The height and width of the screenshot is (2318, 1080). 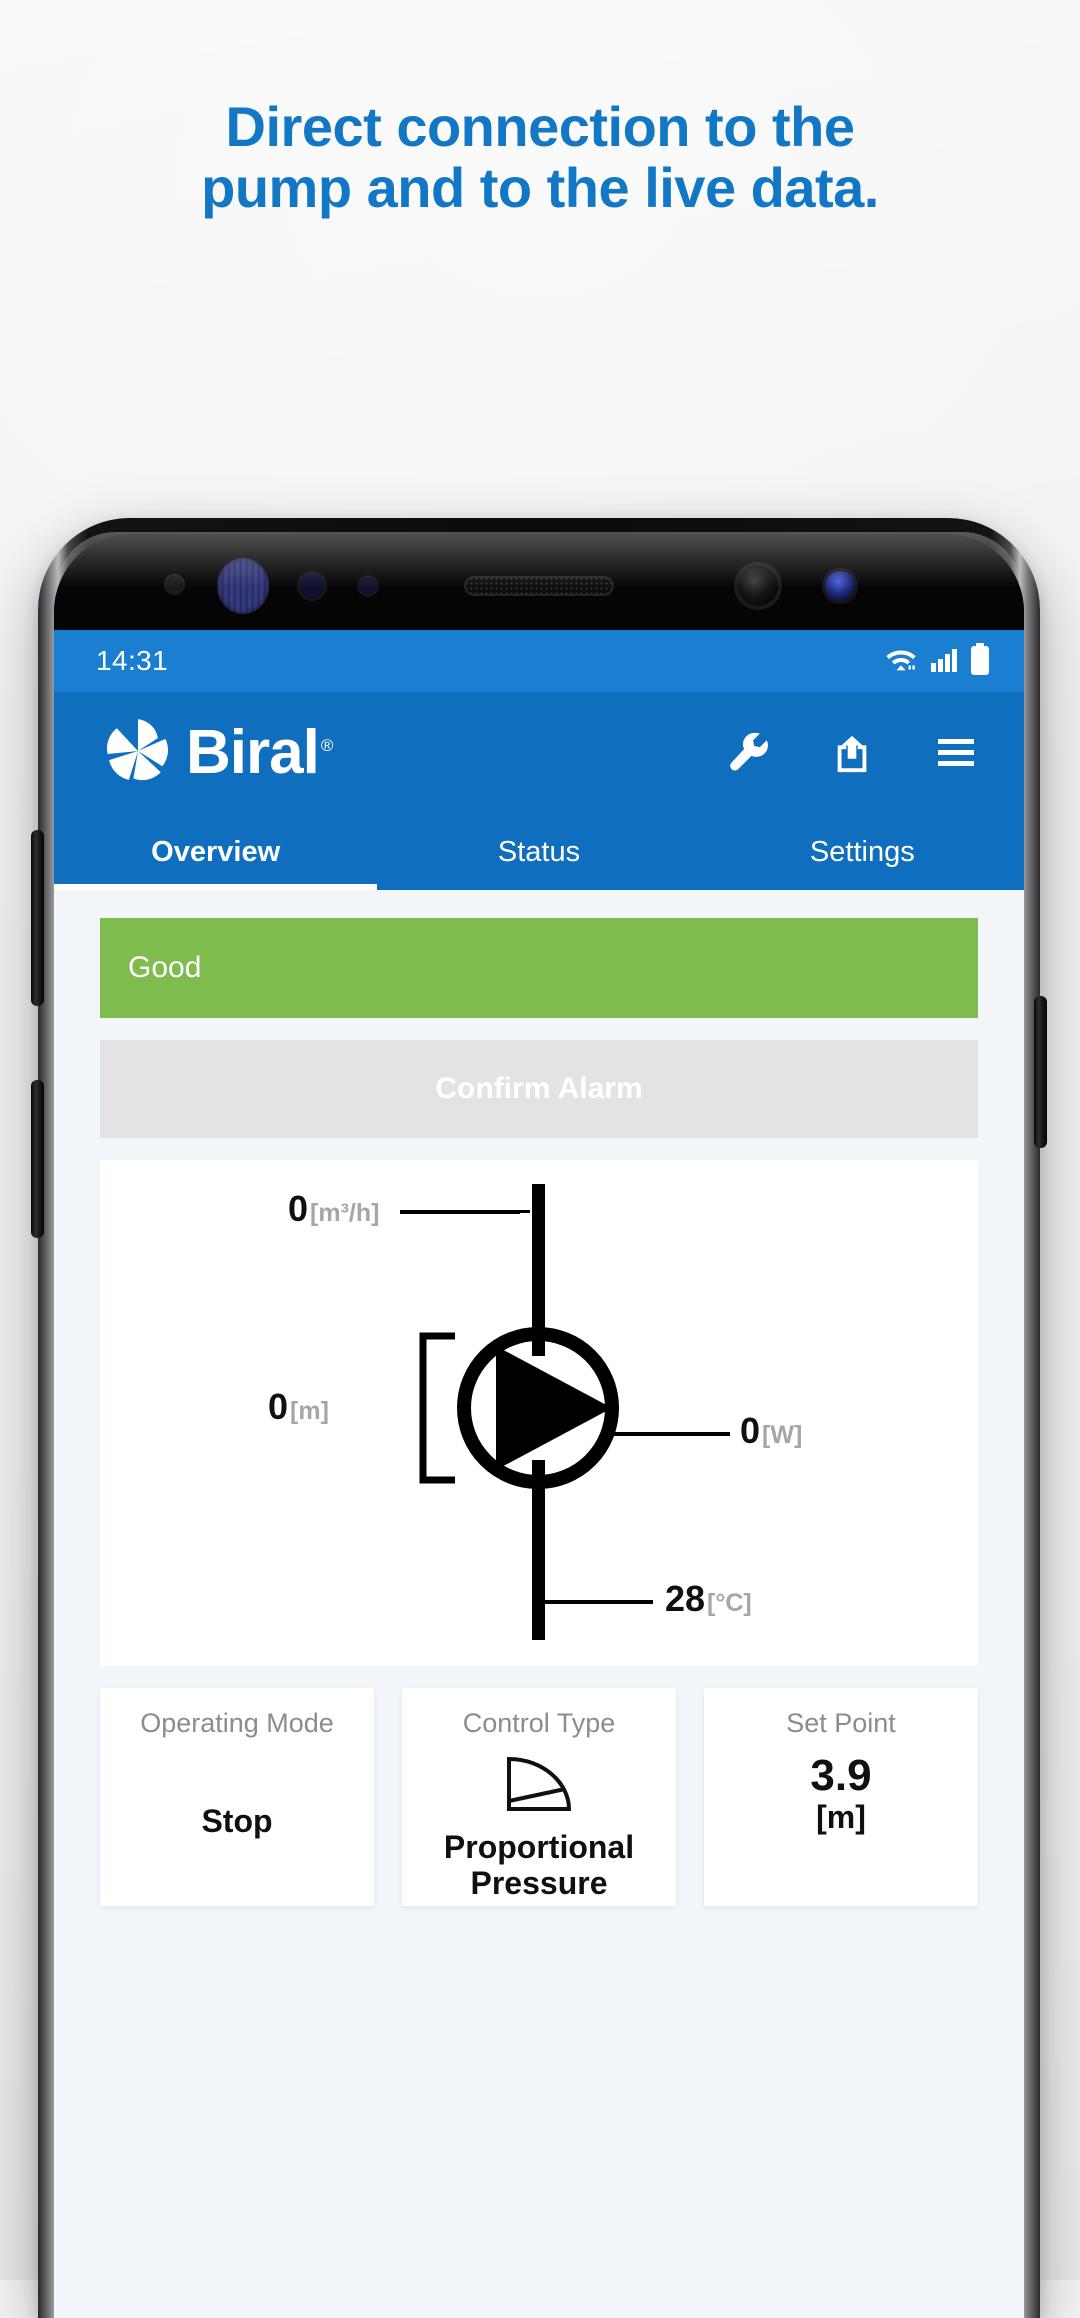 I want to click on tab-status: Status, so click(x=538, y=852).